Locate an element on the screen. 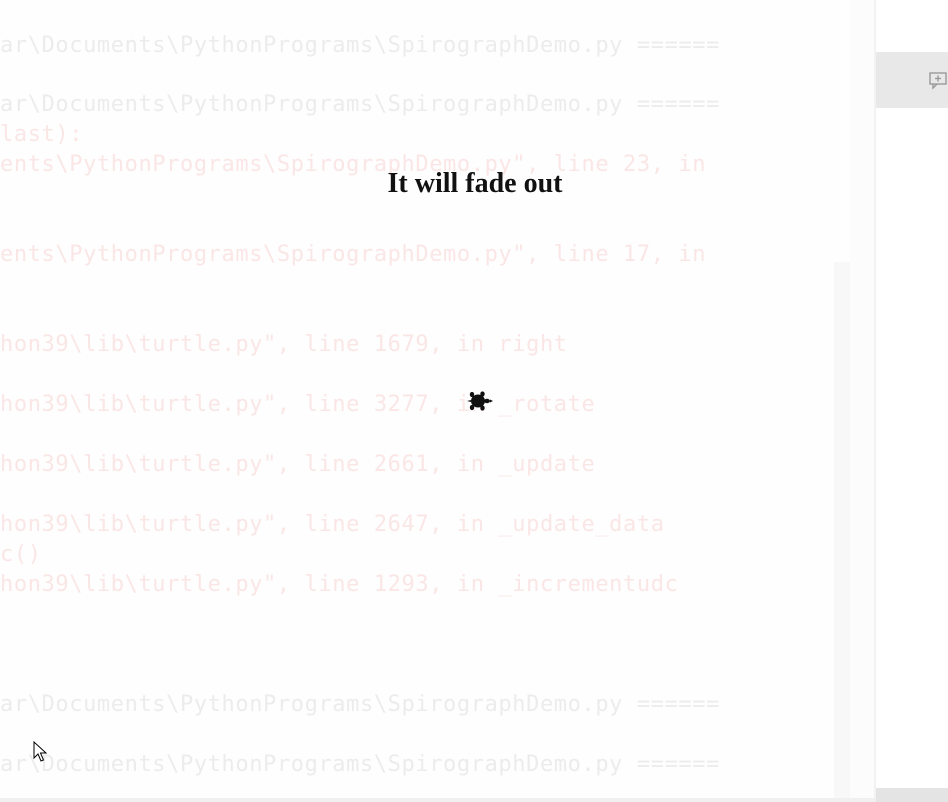  shell-scrollbar is located at coordinates (842, 530).